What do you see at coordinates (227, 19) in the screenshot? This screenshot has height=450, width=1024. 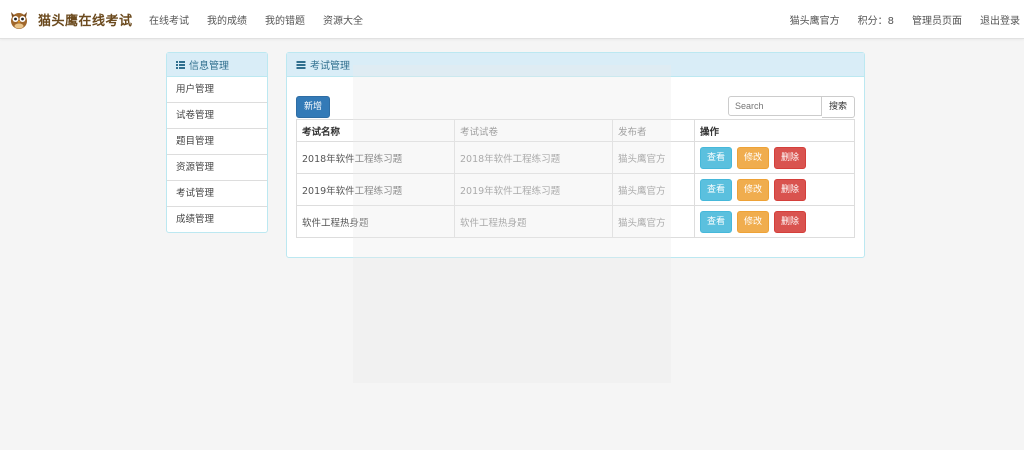 I see `nav-my-scores: 我的成绩` at bounding box center [227, 19].